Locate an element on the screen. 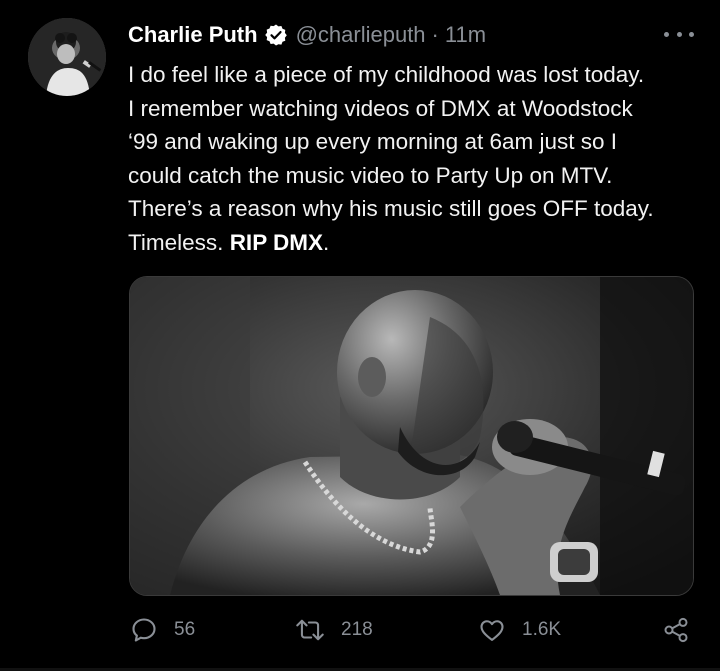 This screenshot has height=671, width=720. retweet-count: 218 is located at coordinates (357, 629).